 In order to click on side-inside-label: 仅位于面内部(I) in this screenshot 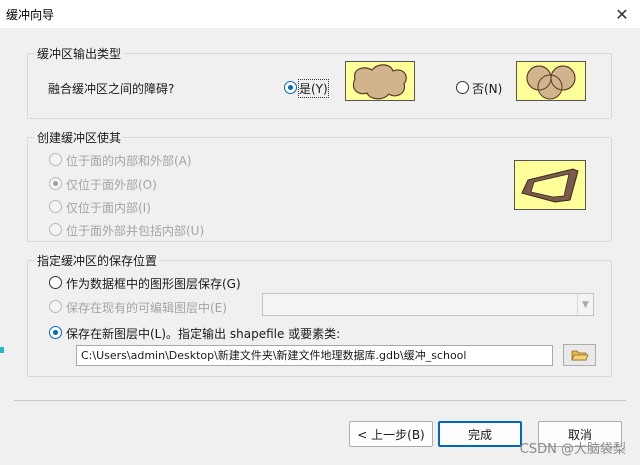, I will do `click(108, 207)`.